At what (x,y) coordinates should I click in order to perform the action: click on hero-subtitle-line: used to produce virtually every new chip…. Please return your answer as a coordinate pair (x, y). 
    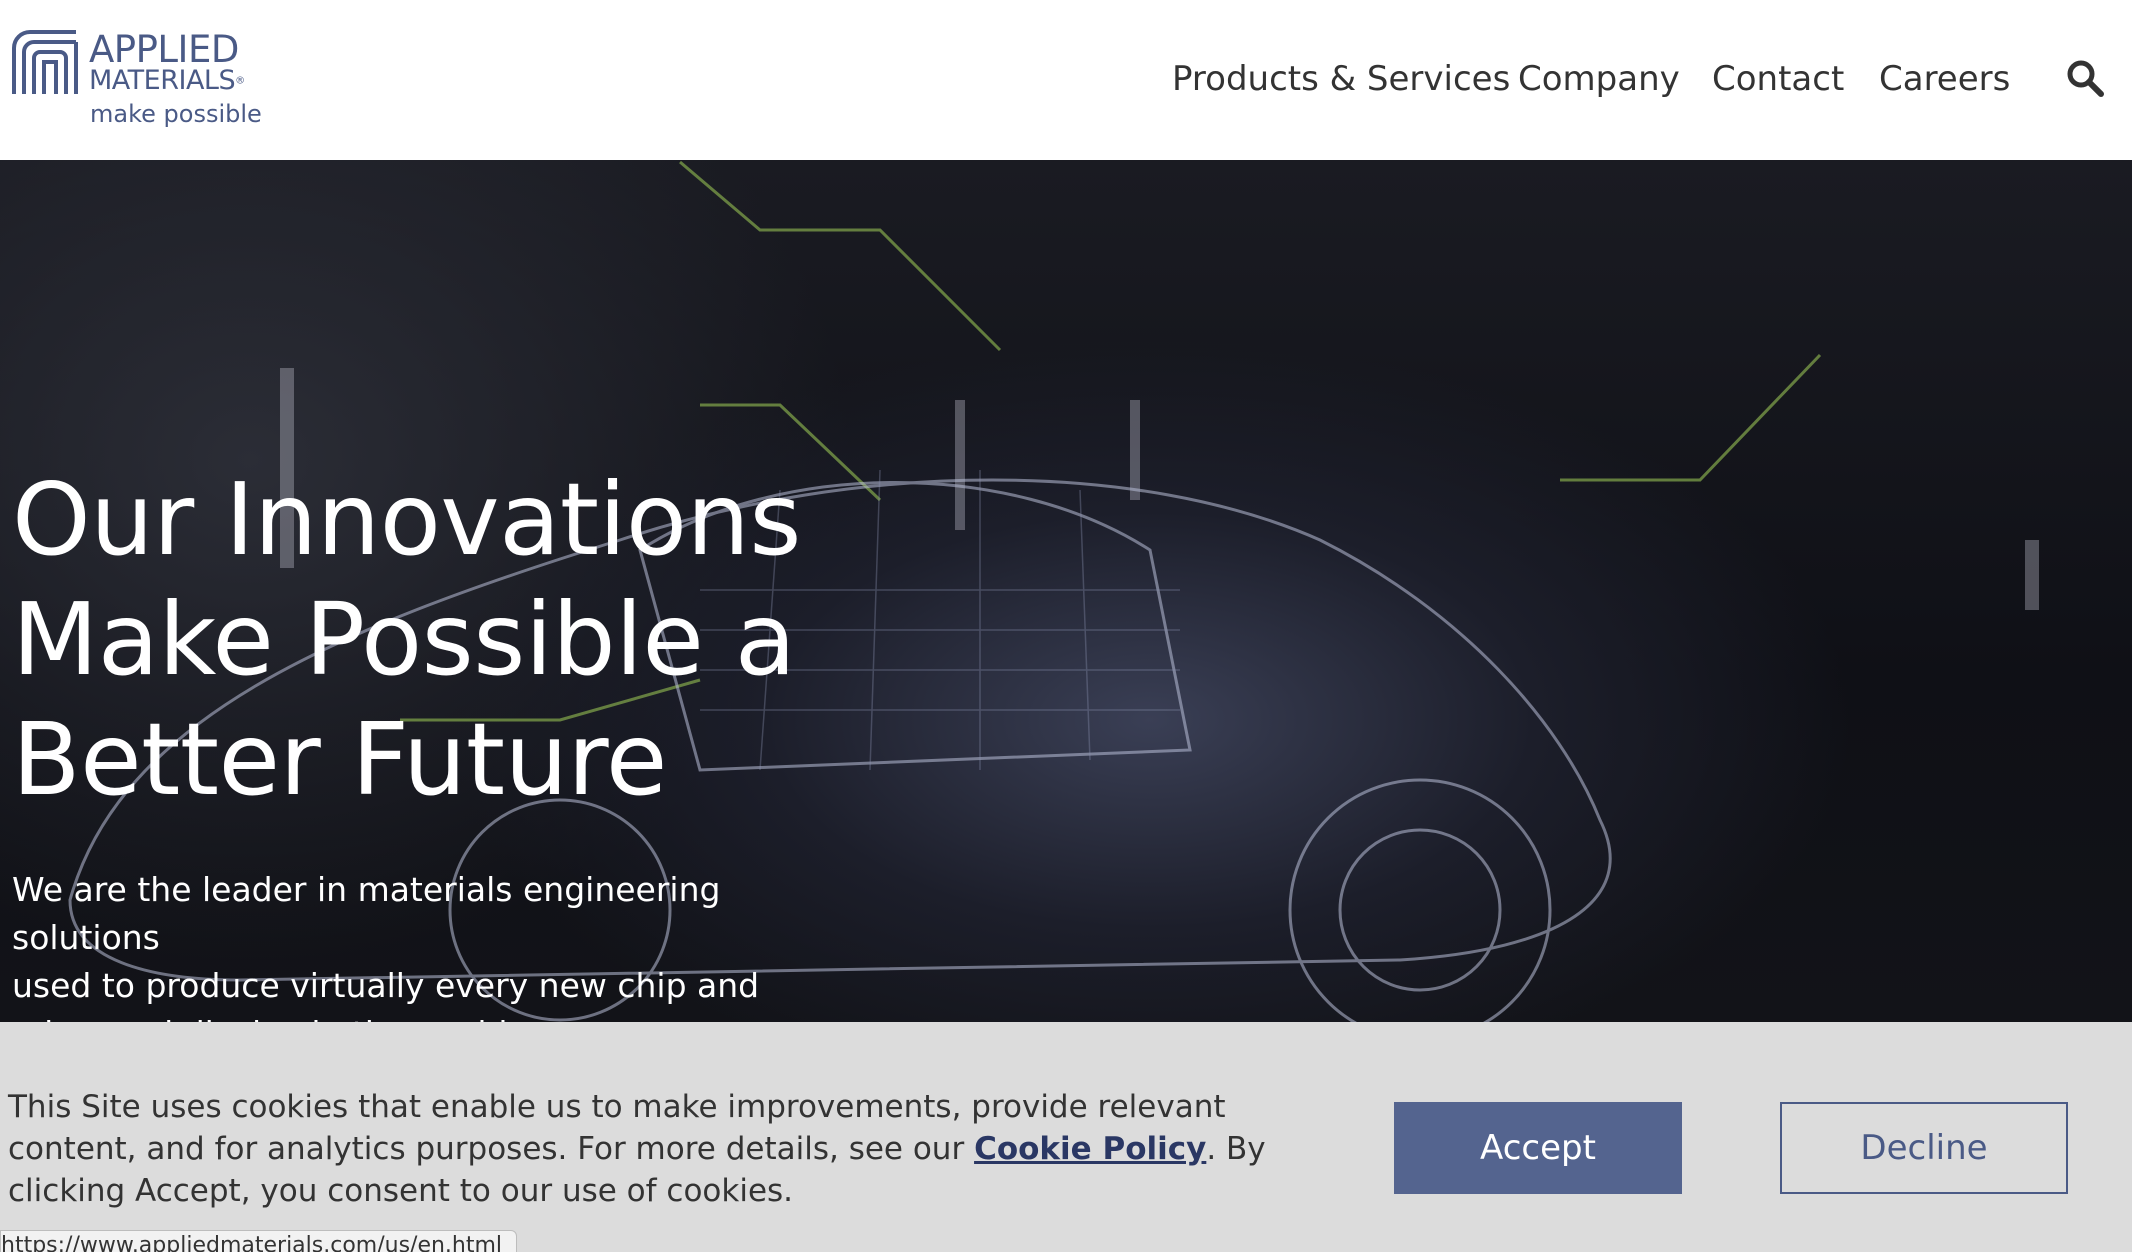
    Looking at the image, I should click on (386, 985).